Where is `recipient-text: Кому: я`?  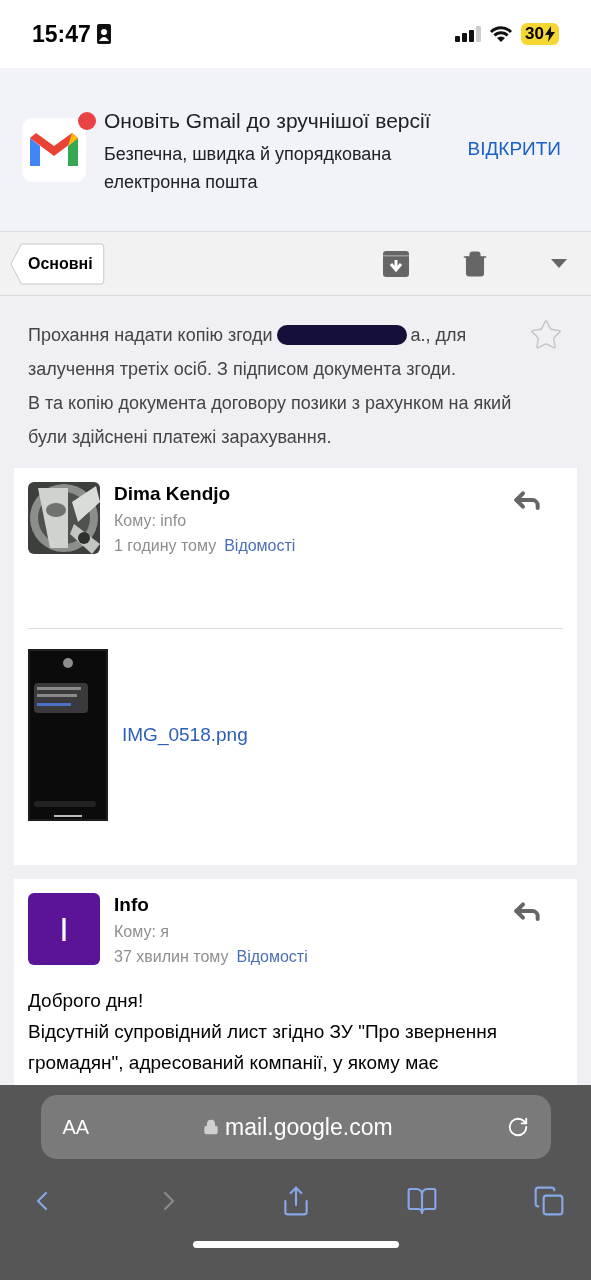
recipient-text: Кому: я is located at coordinates (142, 932).